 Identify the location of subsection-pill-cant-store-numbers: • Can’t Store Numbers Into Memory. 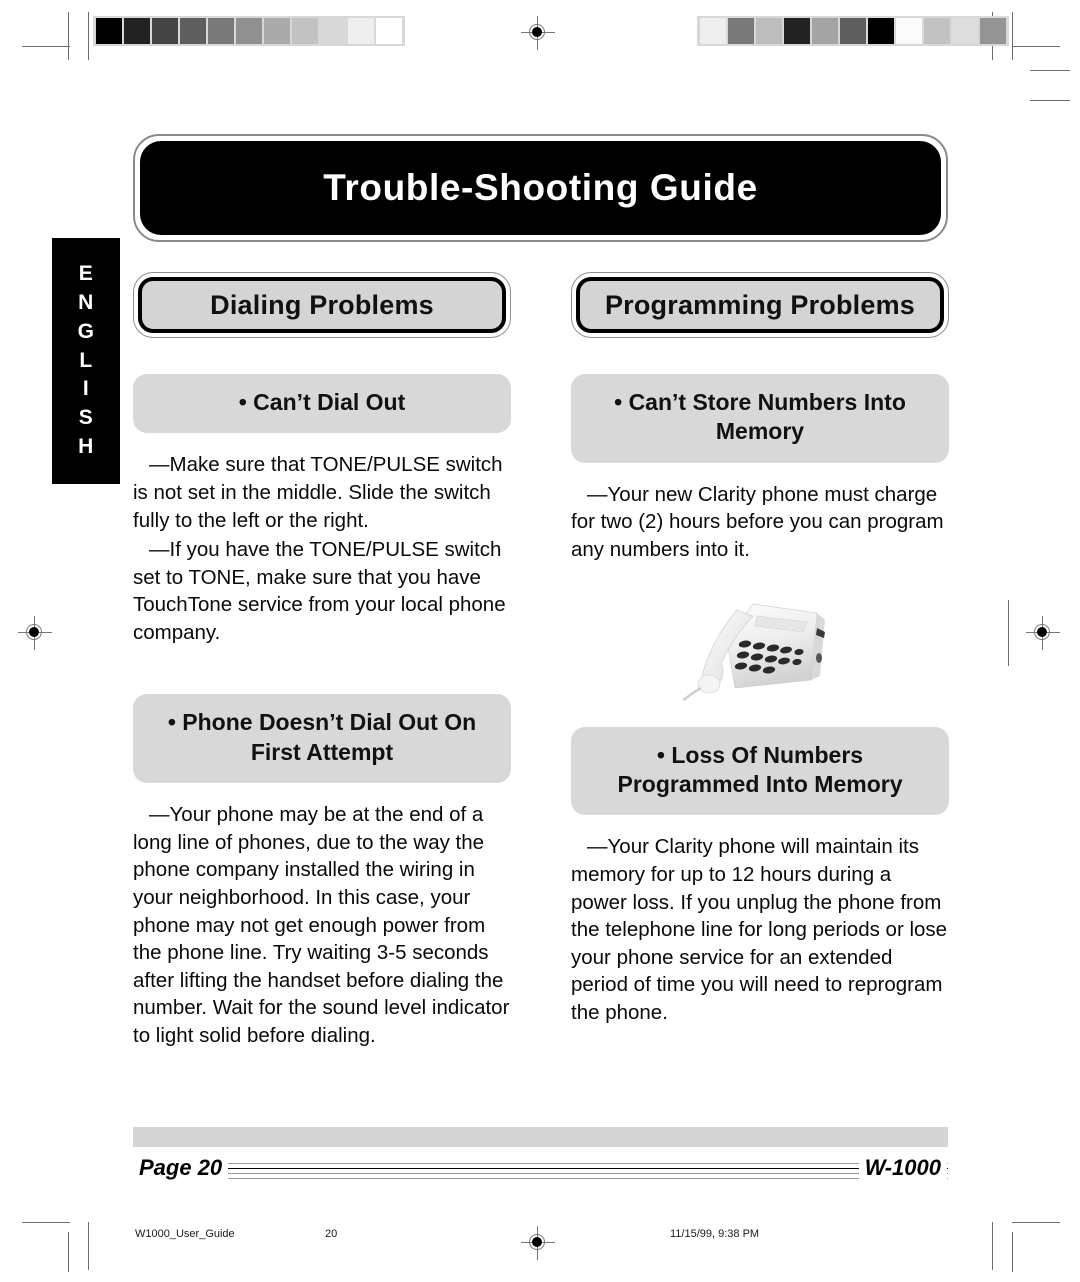
(760, 418).